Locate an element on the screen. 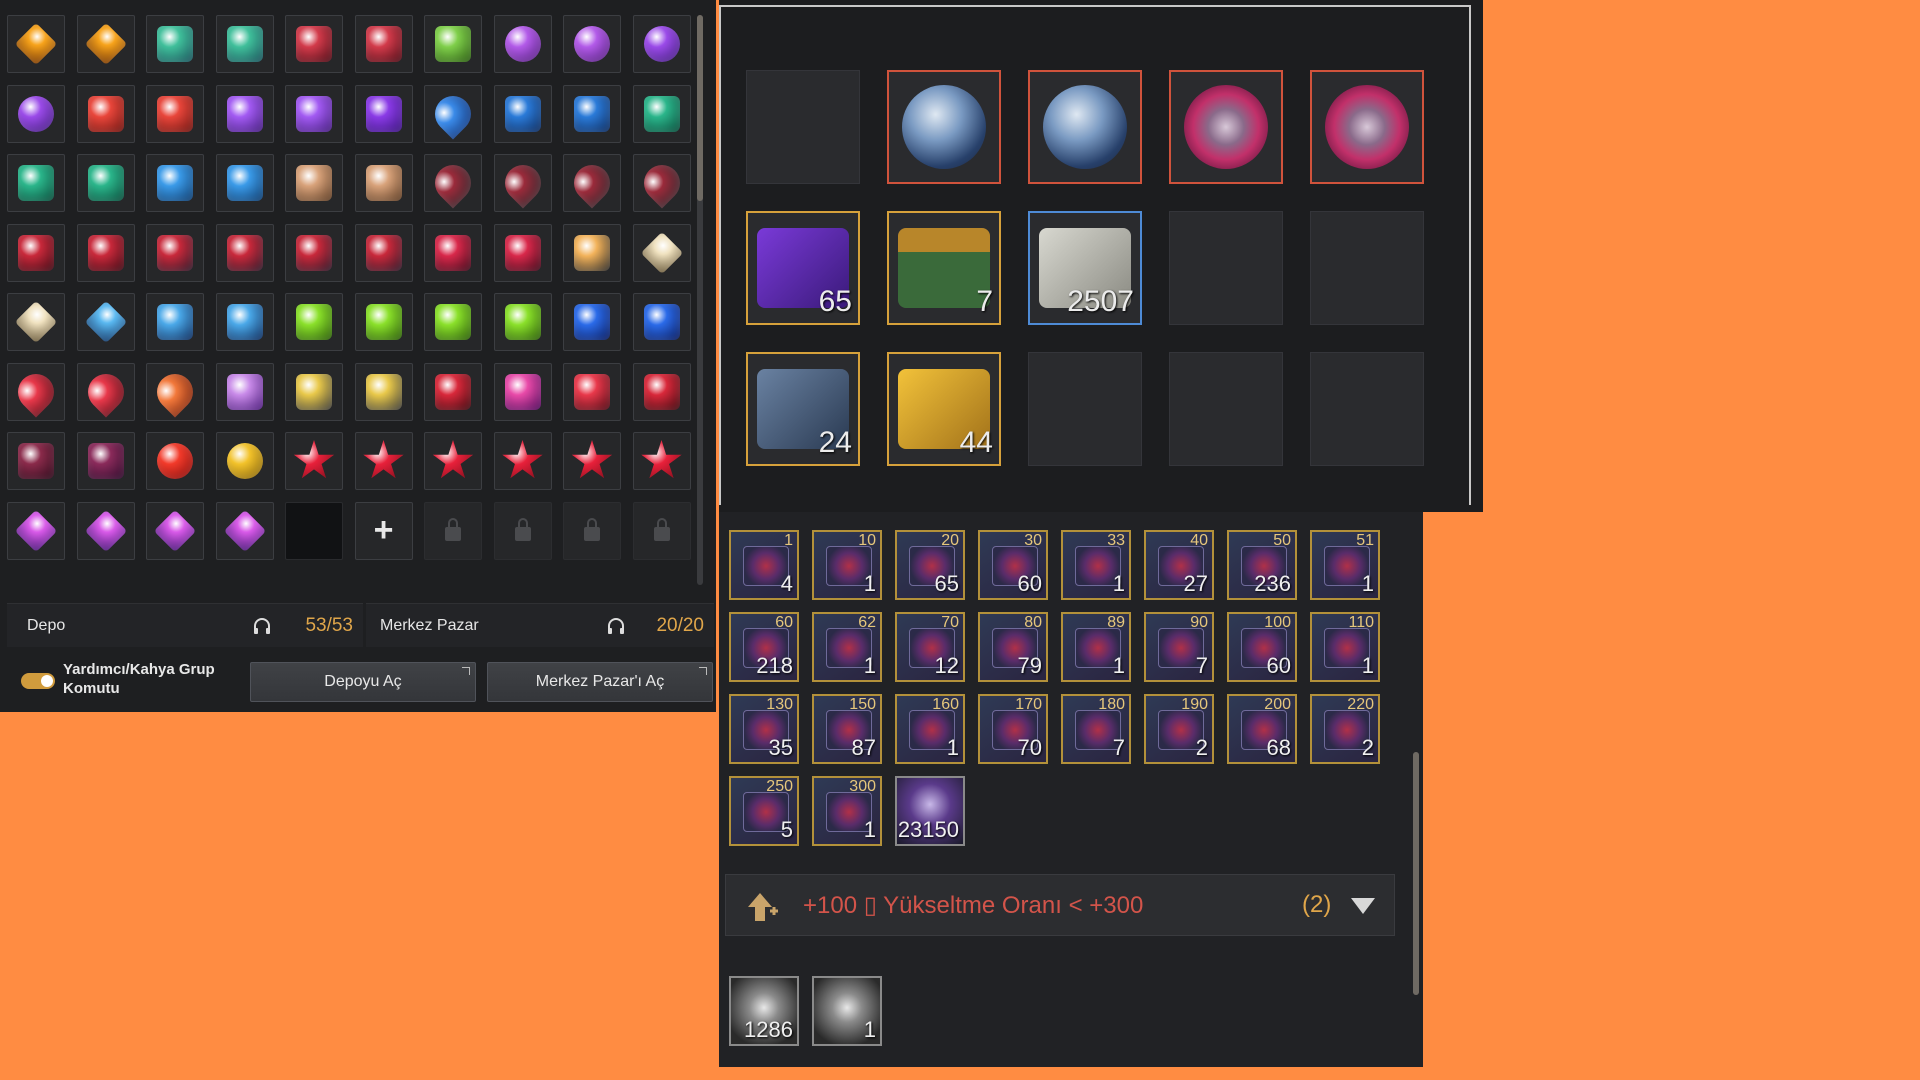 The image size is (1920, 1080). storage-slot: 2507 is located at coordinates (1085, 268).